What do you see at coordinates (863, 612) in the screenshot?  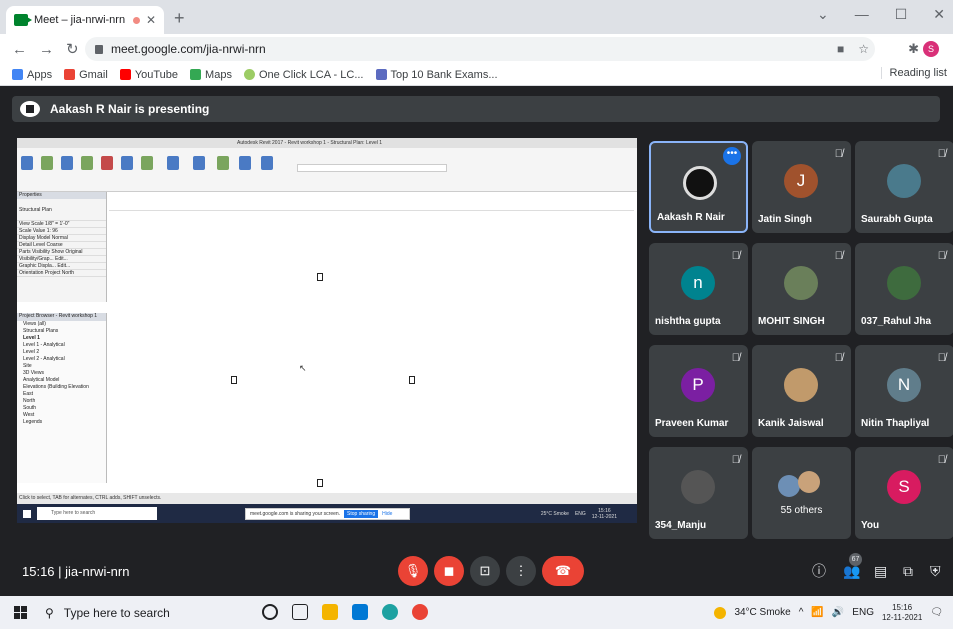 I see `language-indicator: ENG` at bounding box center [863, 612].